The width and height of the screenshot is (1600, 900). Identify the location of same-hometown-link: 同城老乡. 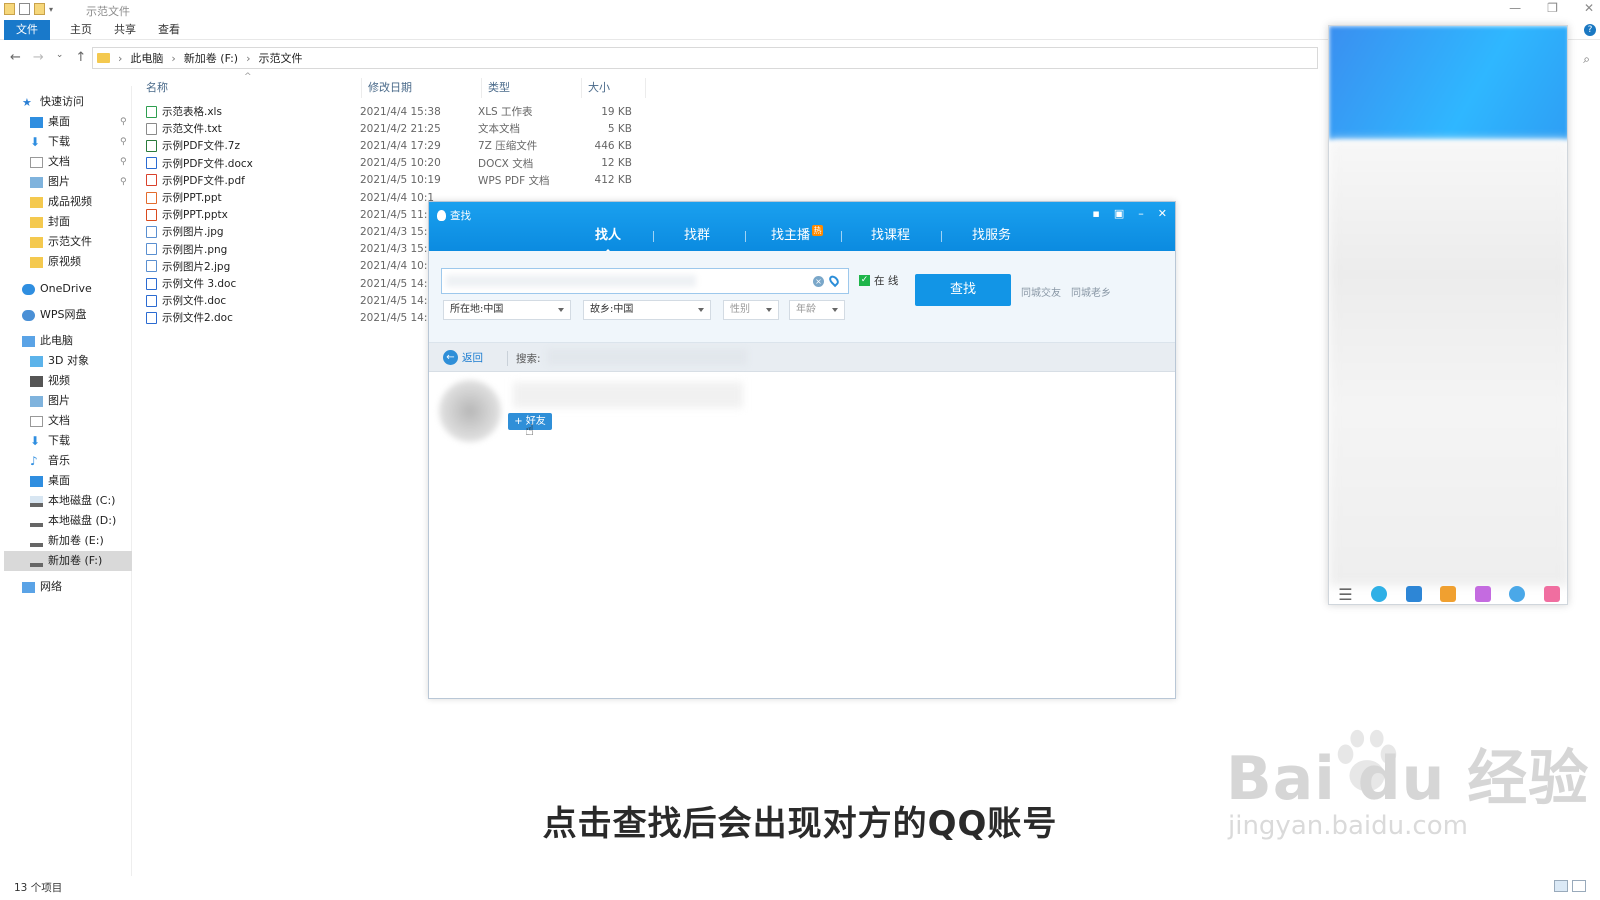
(1091, 291).